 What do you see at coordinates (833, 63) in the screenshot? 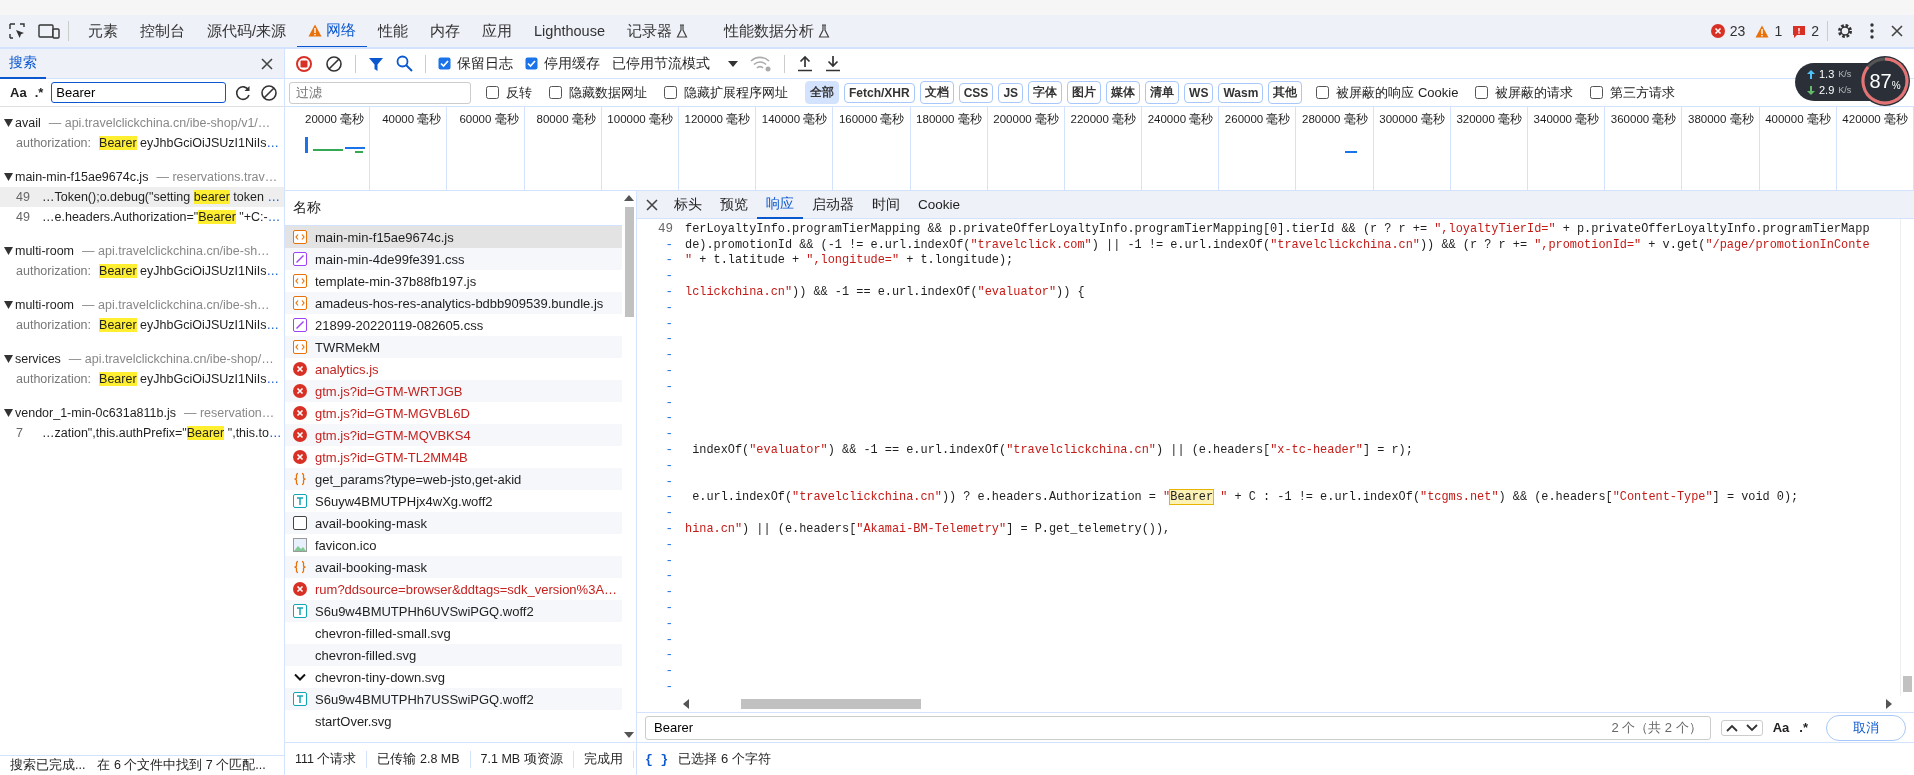
I see `download-icon` at bounding box center [833, 63].